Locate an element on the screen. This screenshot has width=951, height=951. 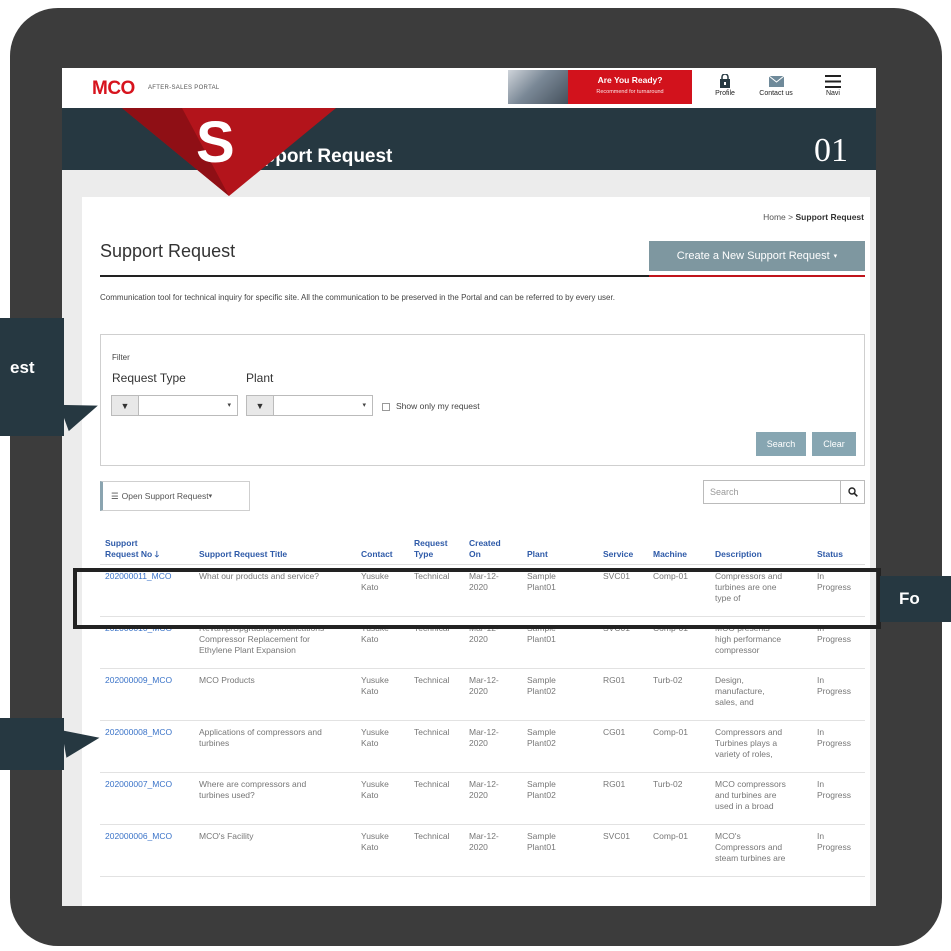
breadcrumb-home: Home is located at coordinates (774, 217).